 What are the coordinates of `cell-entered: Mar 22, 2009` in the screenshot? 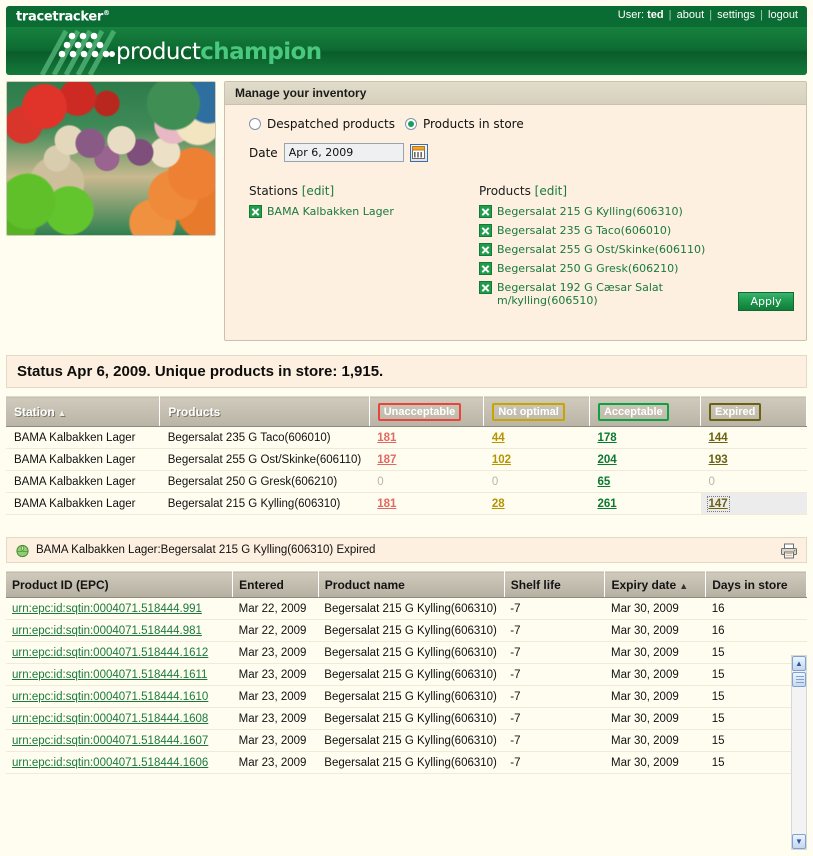 It's located at (275, 630).